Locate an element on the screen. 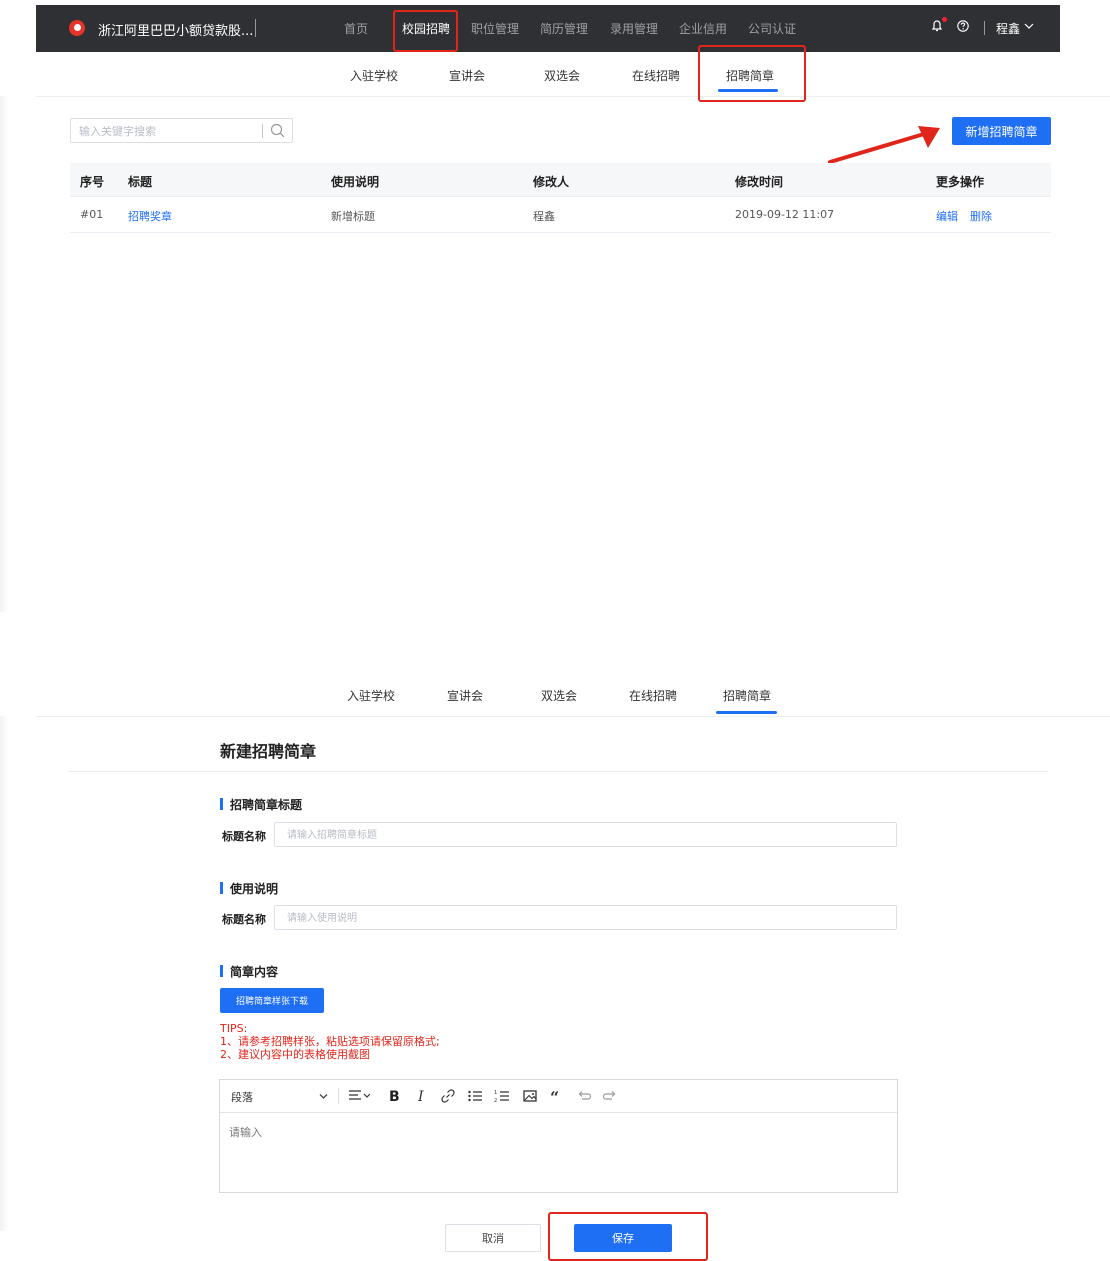 This screenshot has width=1110, height=1261. tips-line-2: 2、建议内容中的表格使用截图 is located at coordinates (295, 1054).